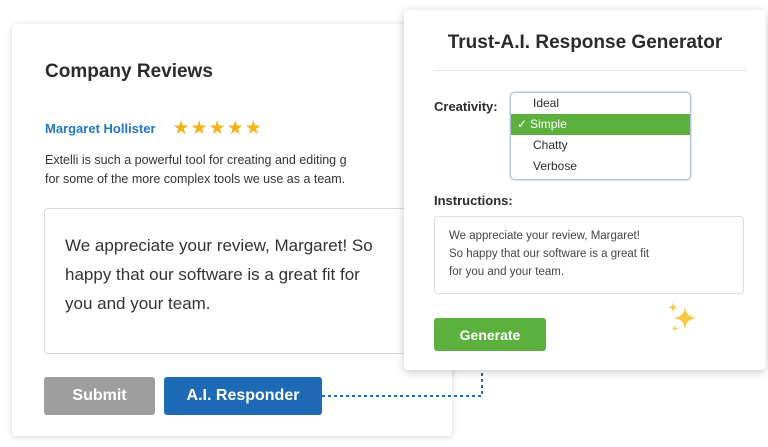  What do you see at coordinates (507, 272) in the screenshot?
I see `instructions-line: for you and your team.` at bounding box center [507, 272].